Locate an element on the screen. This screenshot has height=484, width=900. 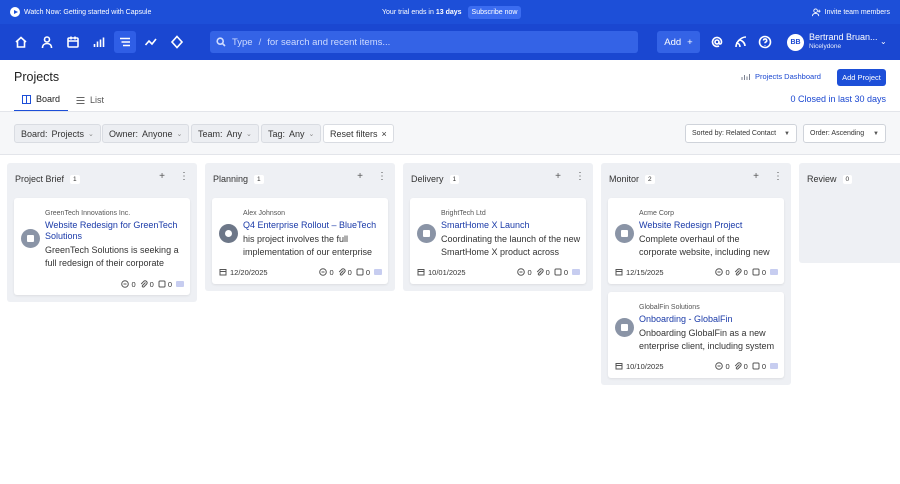
column-name: Monitor is located at coordinates (624, 179).